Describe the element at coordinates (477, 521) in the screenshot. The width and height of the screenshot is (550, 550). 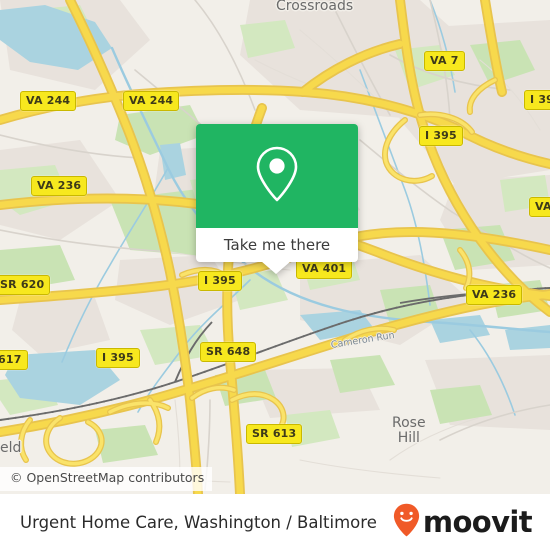
I see `moovit-wordmark: moovit` at that location.